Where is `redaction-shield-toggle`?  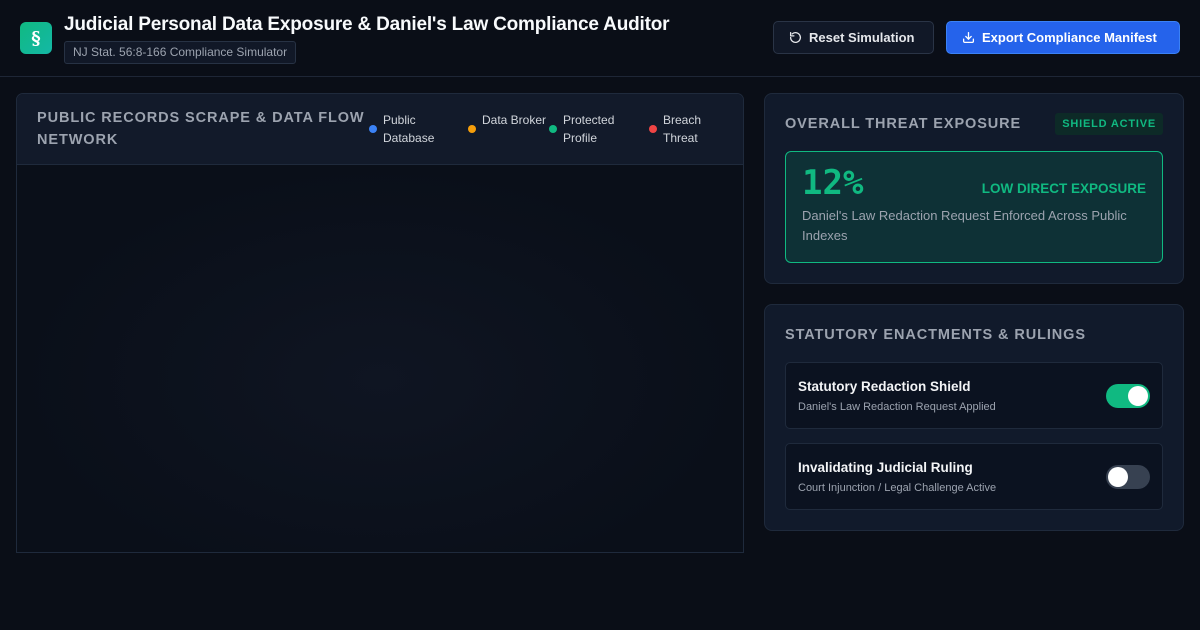
redaction-shield-toggle is located at coordinates (1128, 396).